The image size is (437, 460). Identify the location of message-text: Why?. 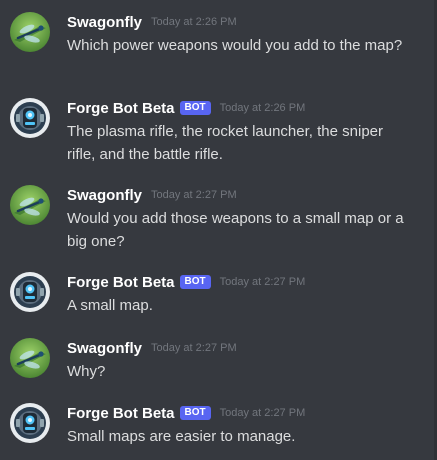
(86, 371).